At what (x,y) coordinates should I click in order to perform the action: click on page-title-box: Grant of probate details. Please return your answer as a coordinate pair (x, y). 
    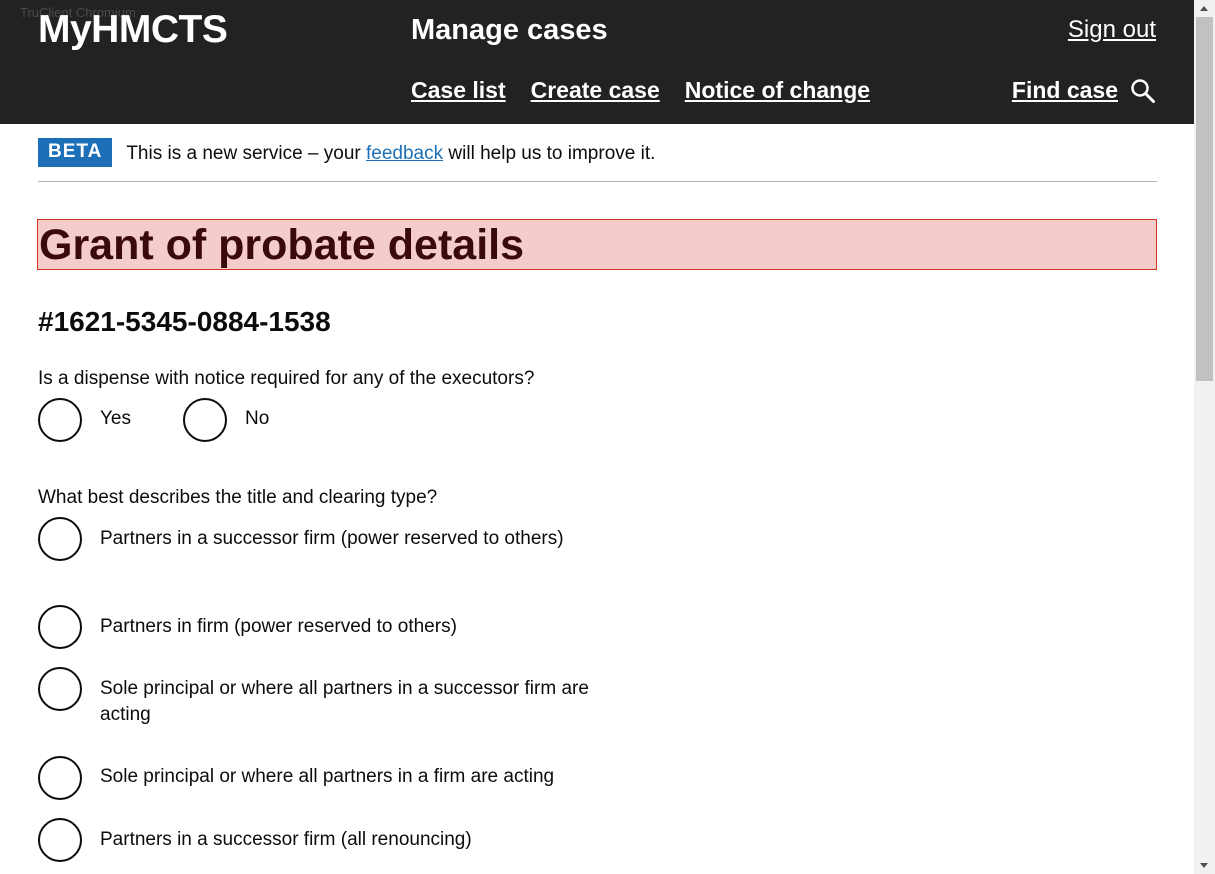
    Looking at the image, I should click on (597, 244).